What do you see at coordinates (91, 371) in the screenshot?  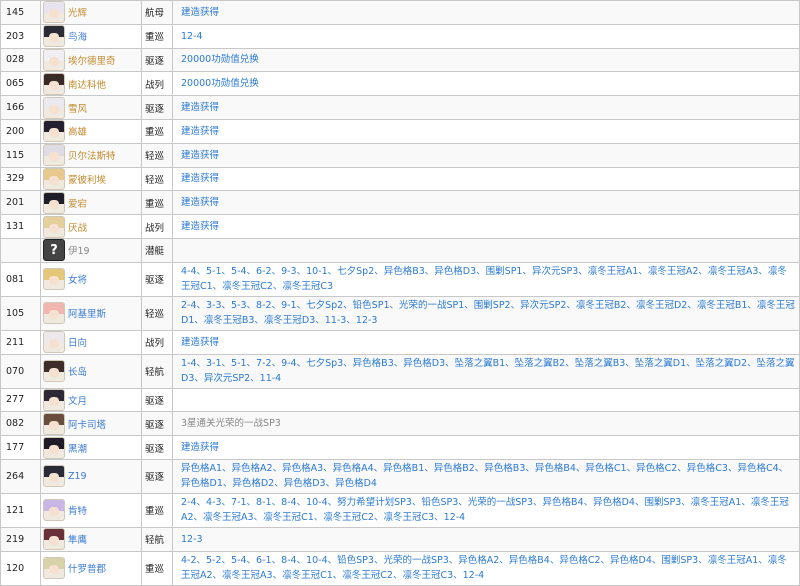 I see `ship-name-cell: 长岛` at bounding box center [91, 371].